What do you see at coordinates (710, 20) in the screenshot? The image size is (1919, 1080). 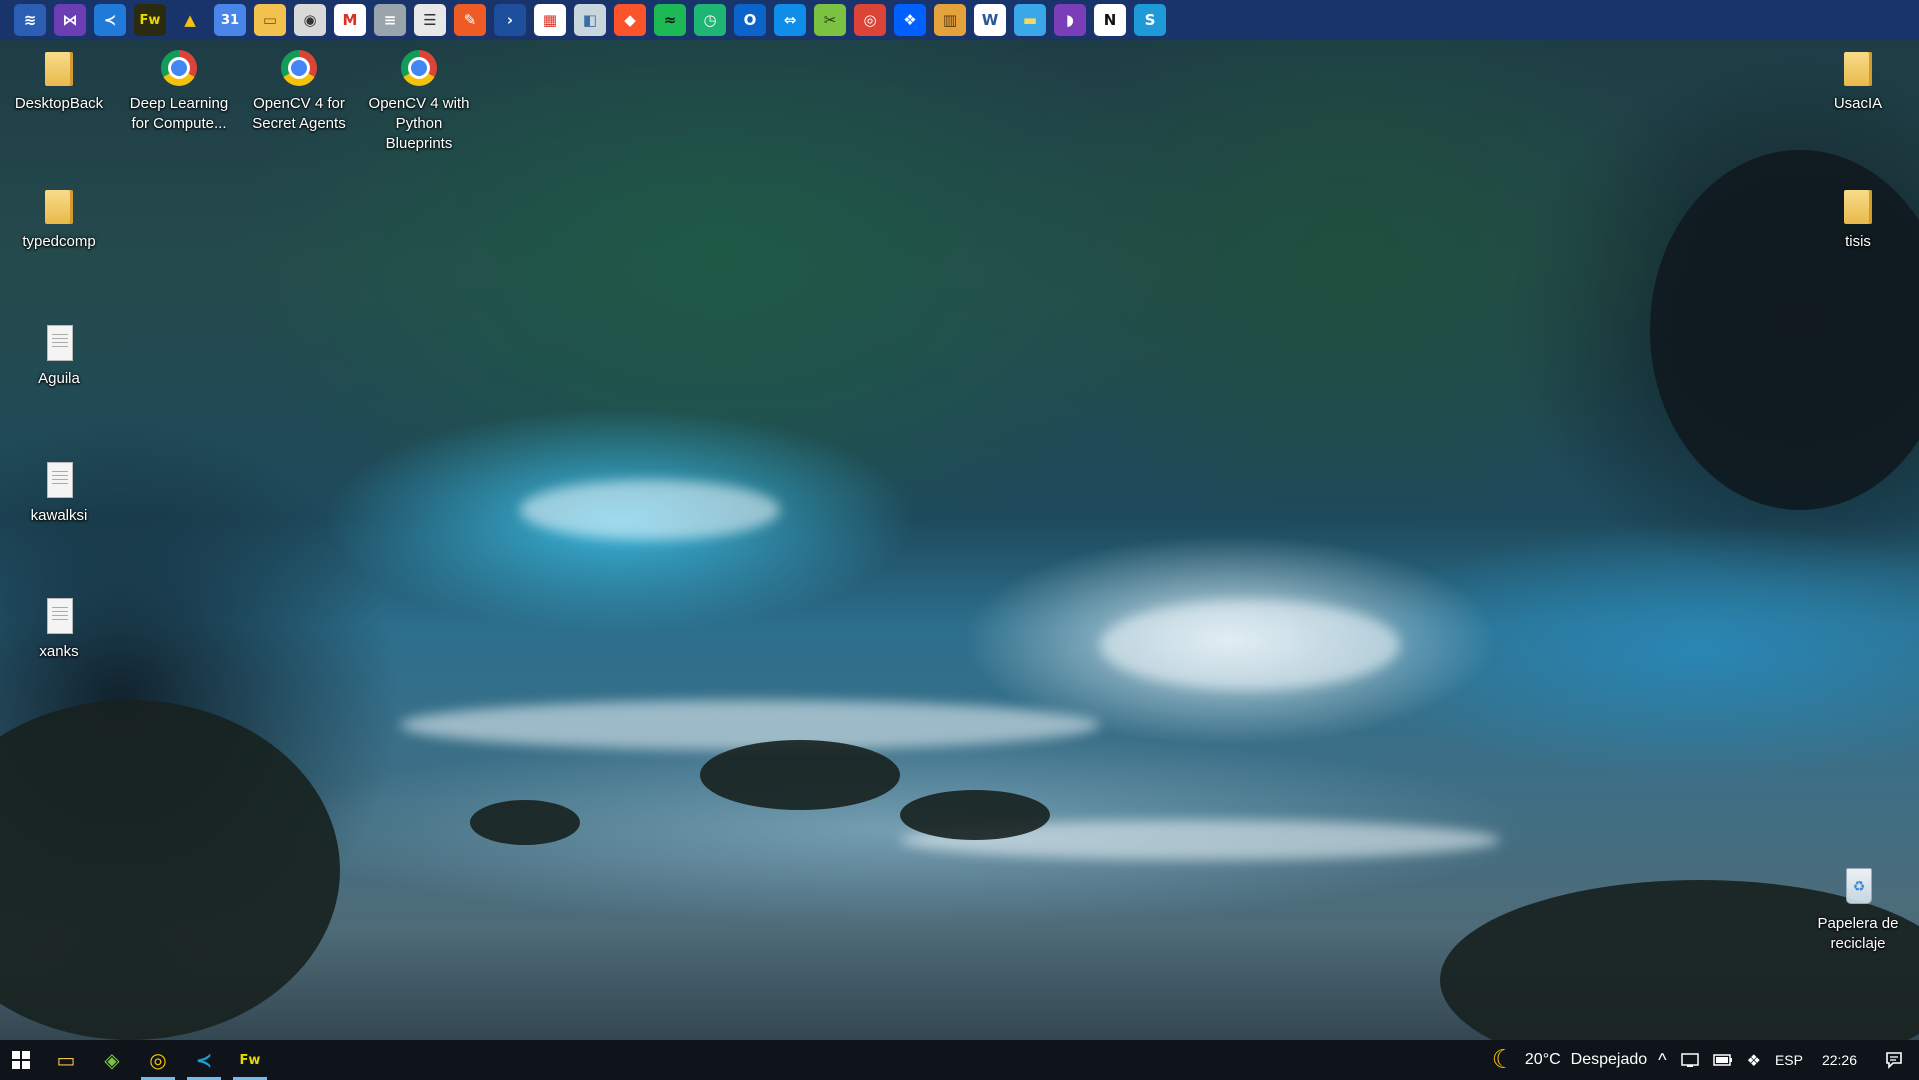 I see `clock-app-icon: ◷` at bounding box center [710, 20].